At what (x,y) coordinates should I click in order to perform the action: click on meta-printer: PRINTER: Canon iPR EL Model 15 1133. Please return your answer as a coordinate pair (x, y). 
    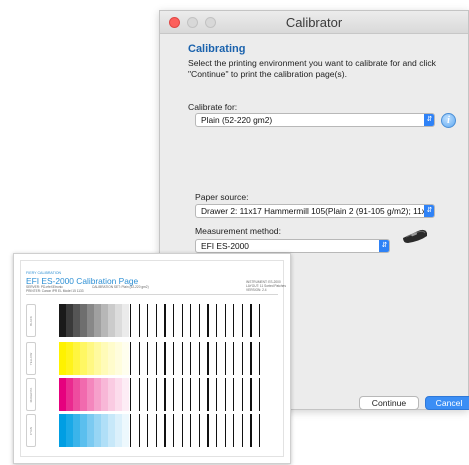
    Looking at the image, I should click on (55, 291).